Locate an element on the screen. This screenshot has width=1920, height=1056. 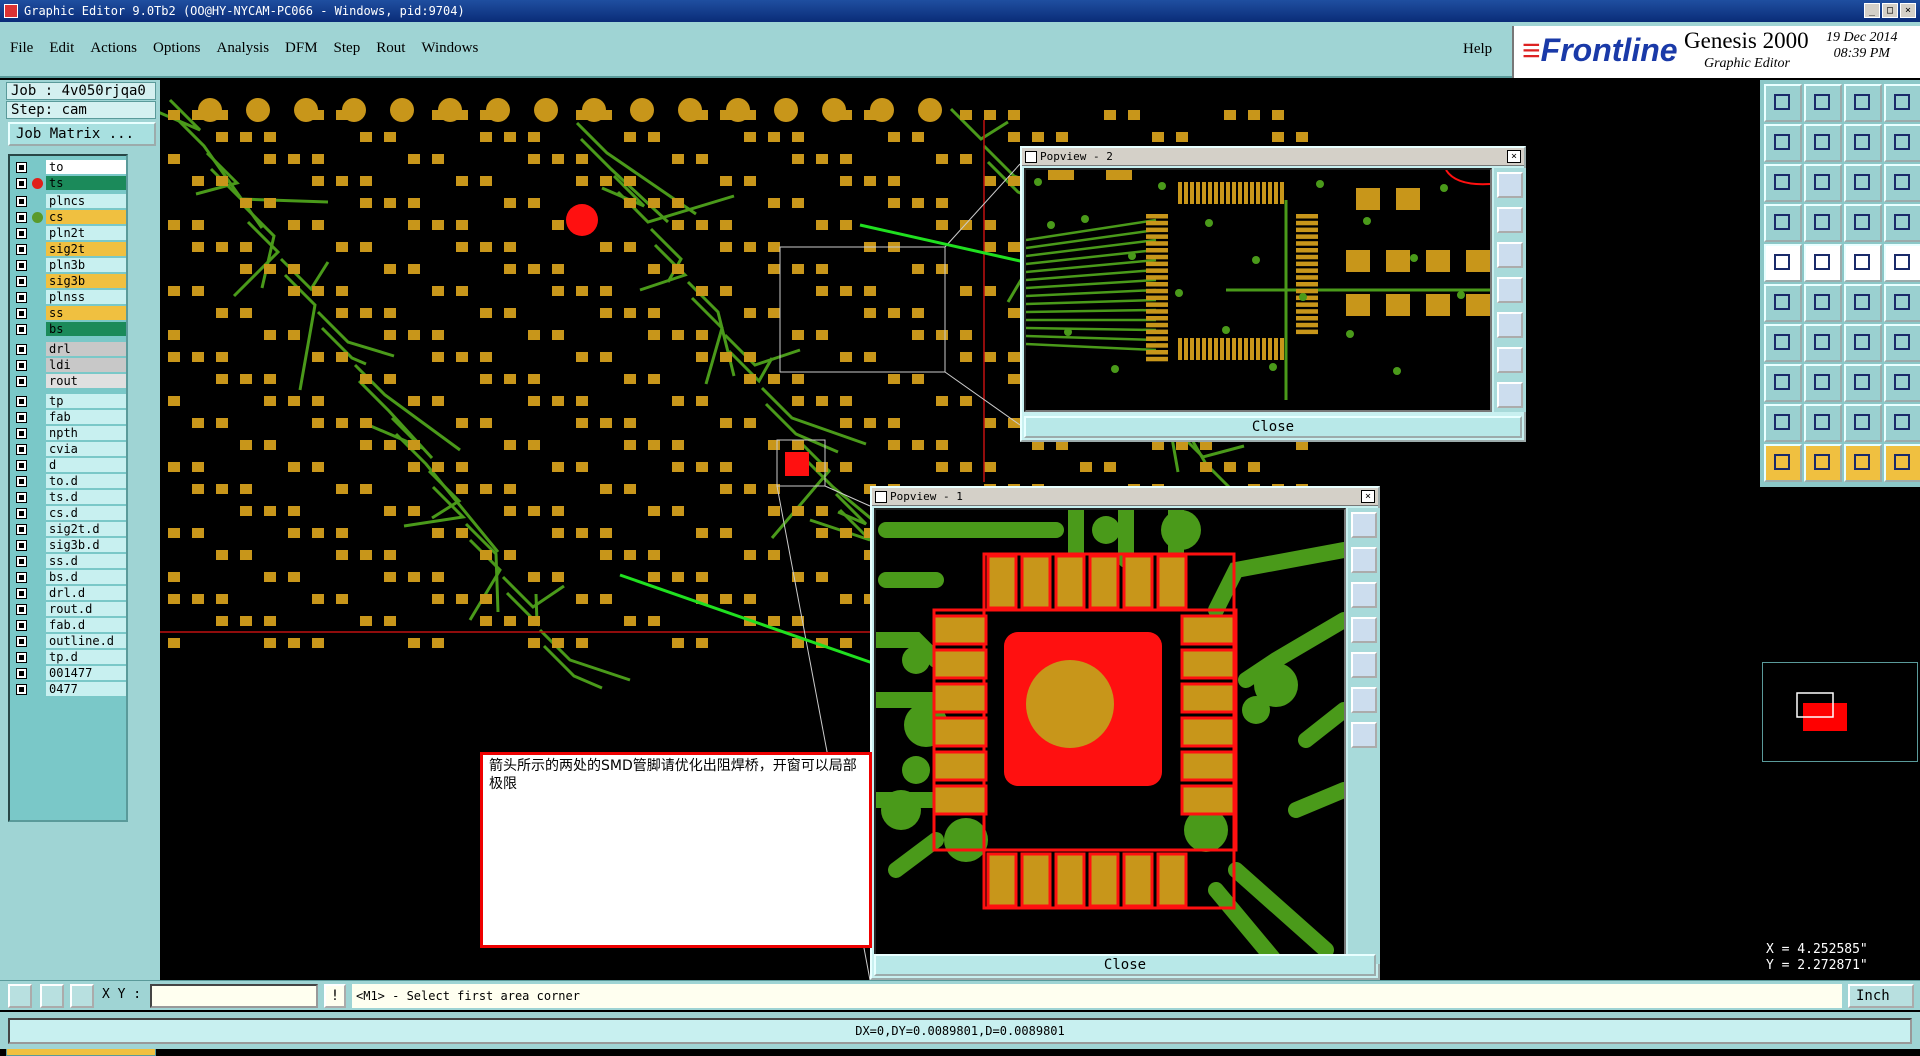
layer-name: fab.d is located at coordinates (86, 625).